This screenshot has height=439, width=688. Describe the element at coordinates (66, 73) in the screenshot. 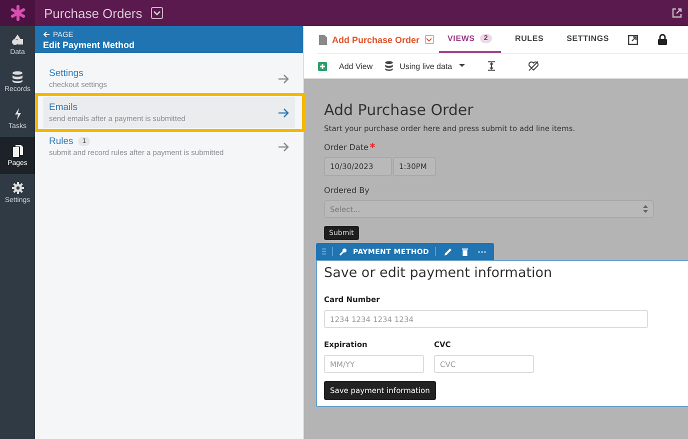

I see `item-title: Settings` at that location.